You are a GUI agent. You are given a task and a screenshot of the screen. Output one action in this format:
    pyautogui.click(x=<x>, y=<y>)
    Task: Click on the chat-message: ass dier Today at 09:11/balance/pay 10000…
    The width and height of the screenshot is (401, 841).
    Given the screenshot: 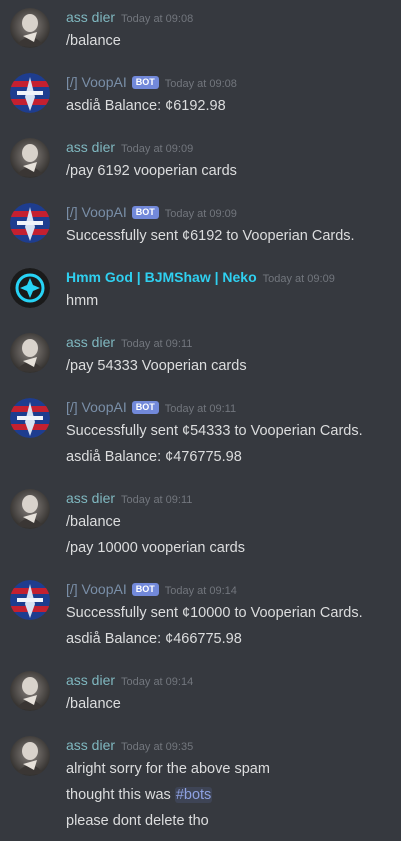 What is the action you would take?
    pyautogui.click(x=200, y=524)
    